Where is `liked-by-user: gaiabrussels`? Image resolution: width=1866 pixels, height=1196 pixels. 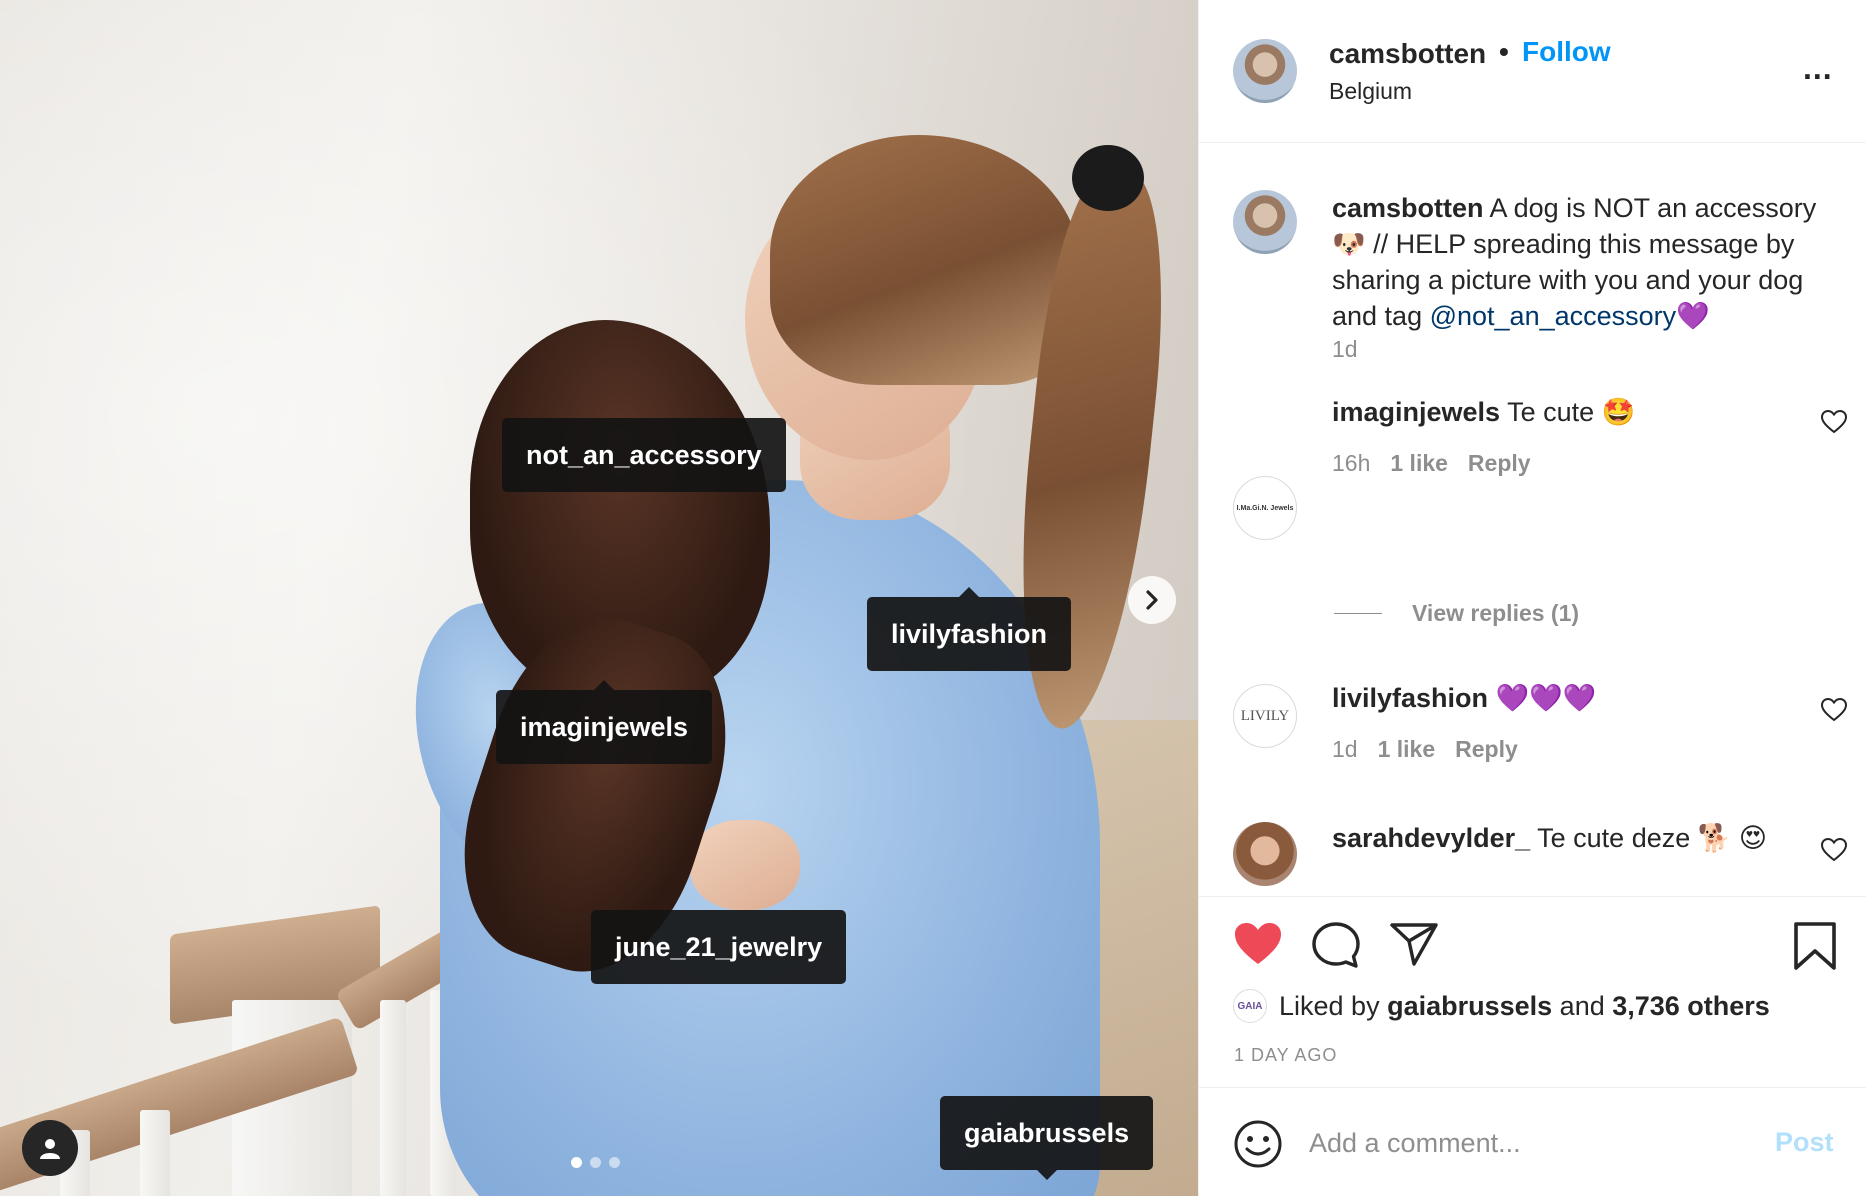
liked-by-user: gaiabrussels is located at coordinates (1469, 1006).